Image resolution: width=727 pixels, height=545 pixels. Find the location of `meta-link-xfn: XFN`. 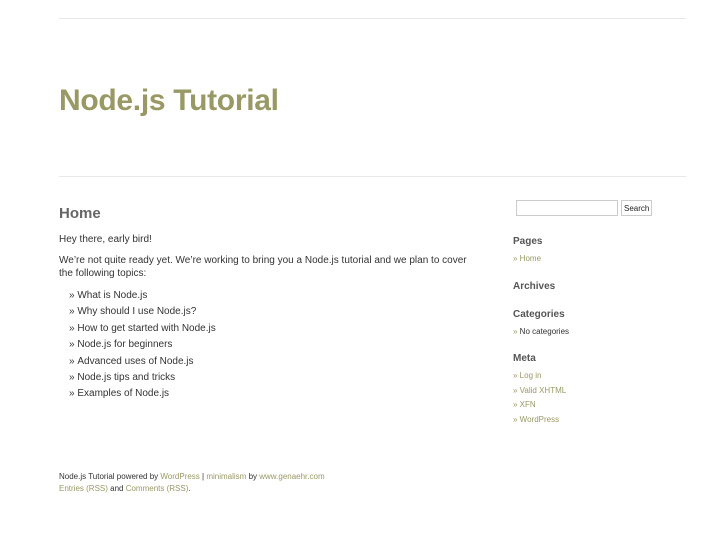

meta-link-xfn: XFN is located at coordinates (528, 404).